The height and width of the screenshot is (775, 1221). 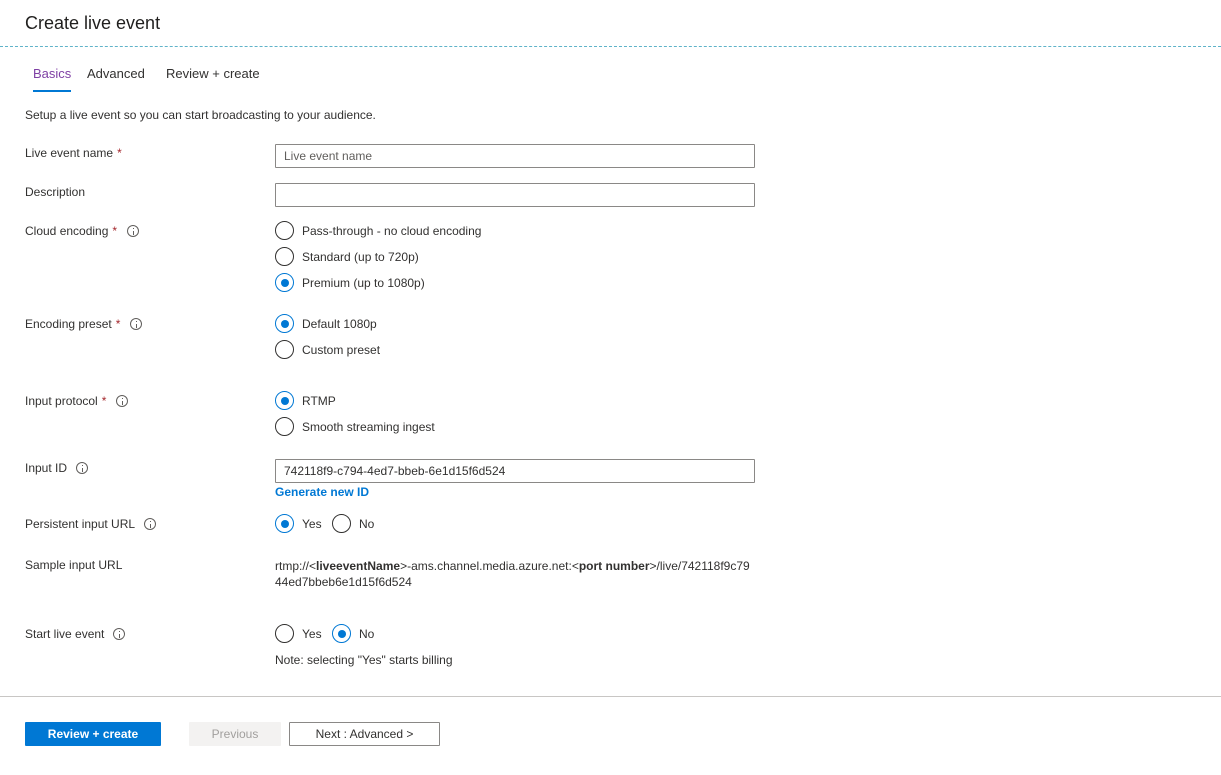 I want to click on tab-advanced: Advanced, so click(x=116, y=79).